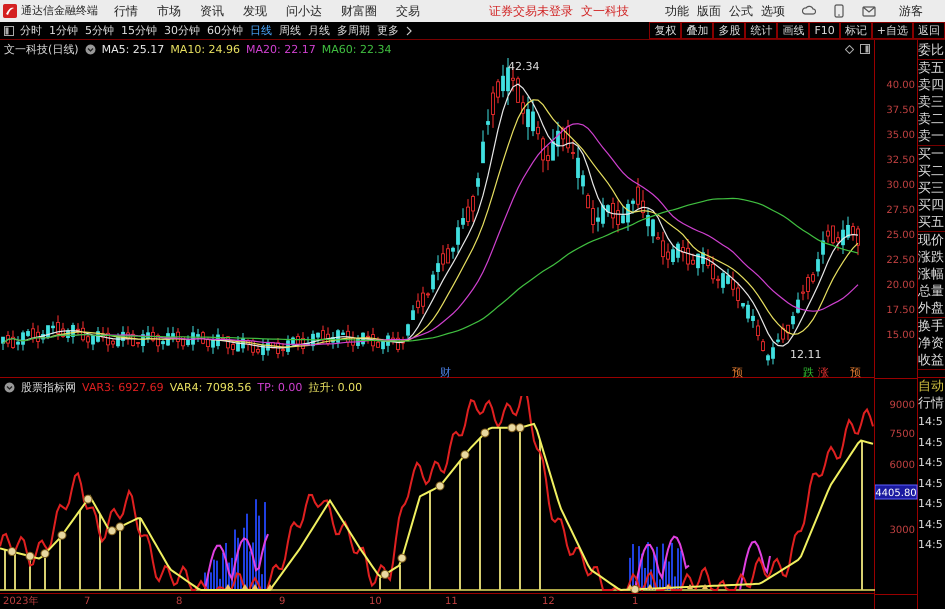 The width and height of the screenshot is (945, 609). I want to click on period-tab: 月线, so click(319, 30).